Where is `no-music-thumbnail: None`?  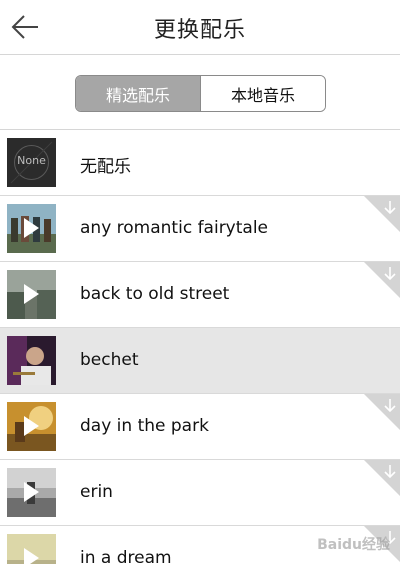
no-music-thumbnail: None is located at coordinates (31, 162).